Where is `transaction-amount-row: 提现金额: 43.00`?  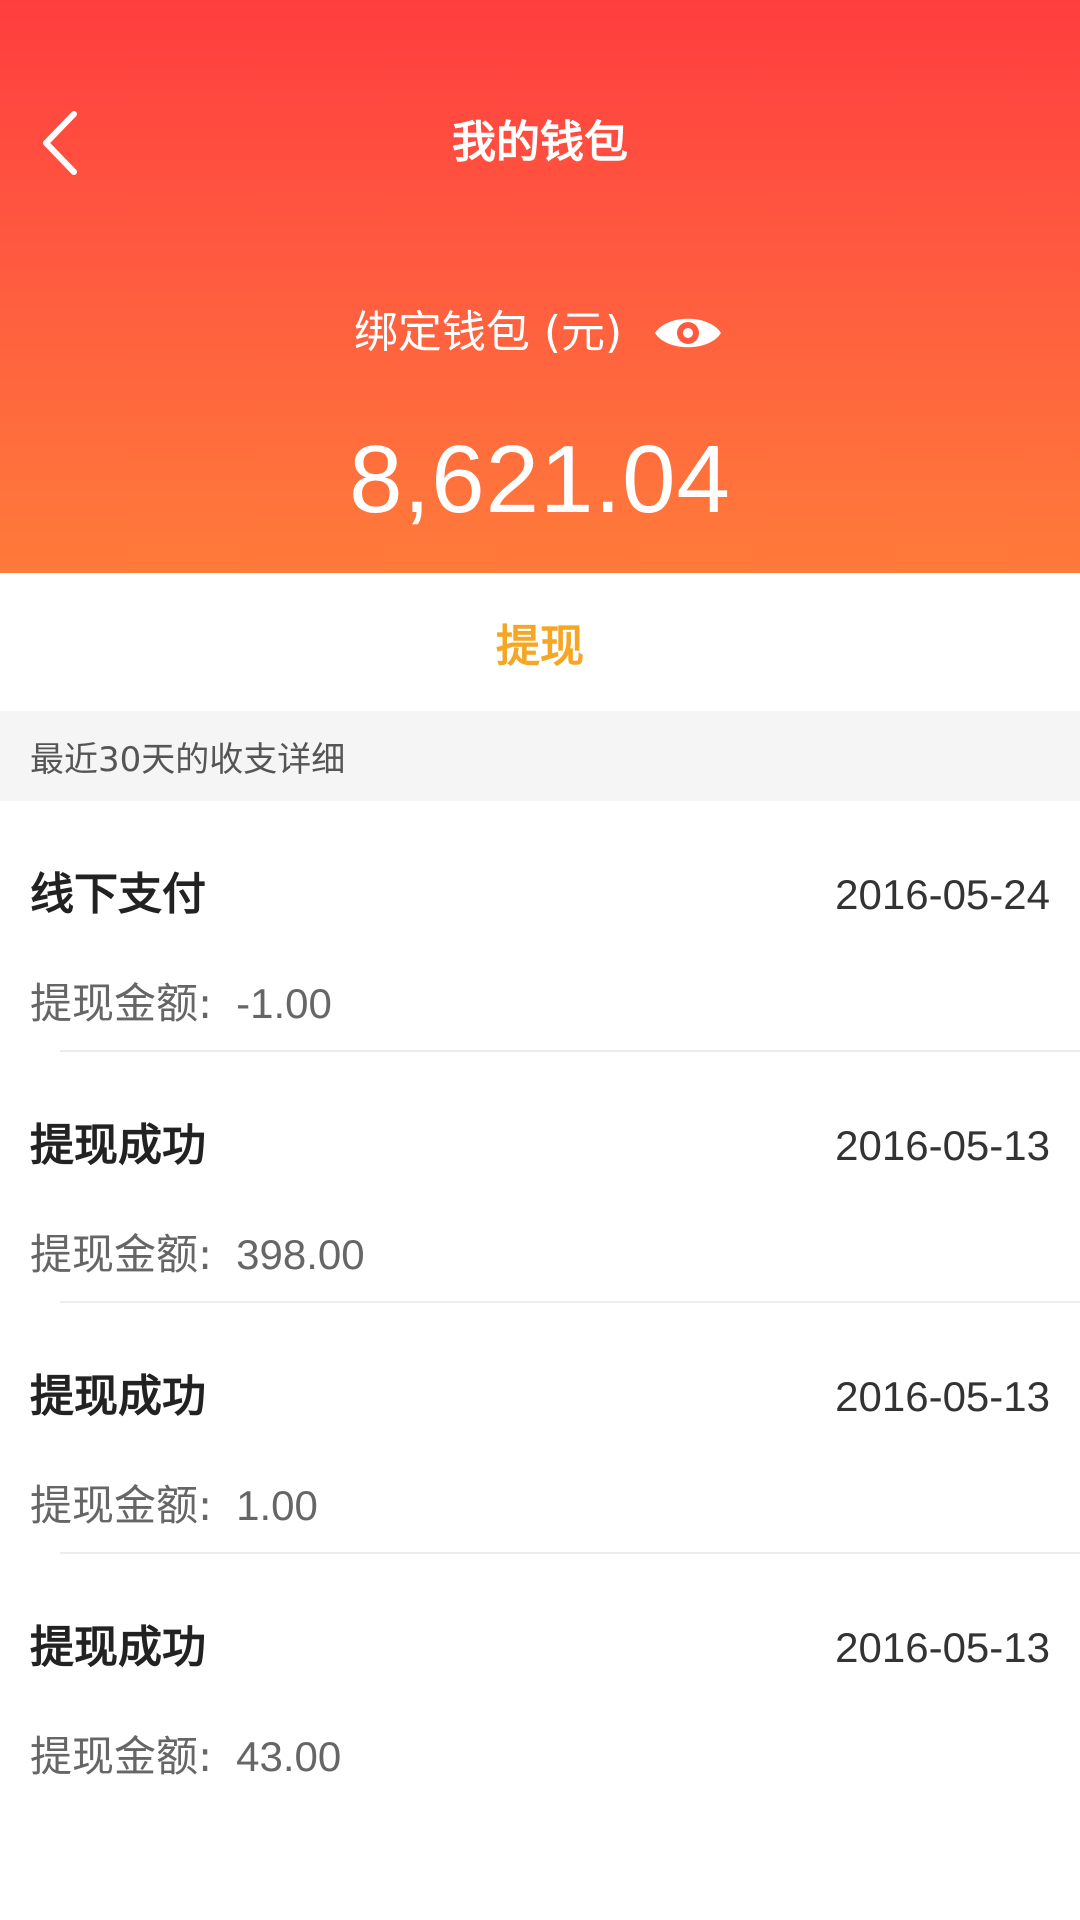
transaction-amount-row: 提现金额: 43.00 is located at coordinates (185, 1757).